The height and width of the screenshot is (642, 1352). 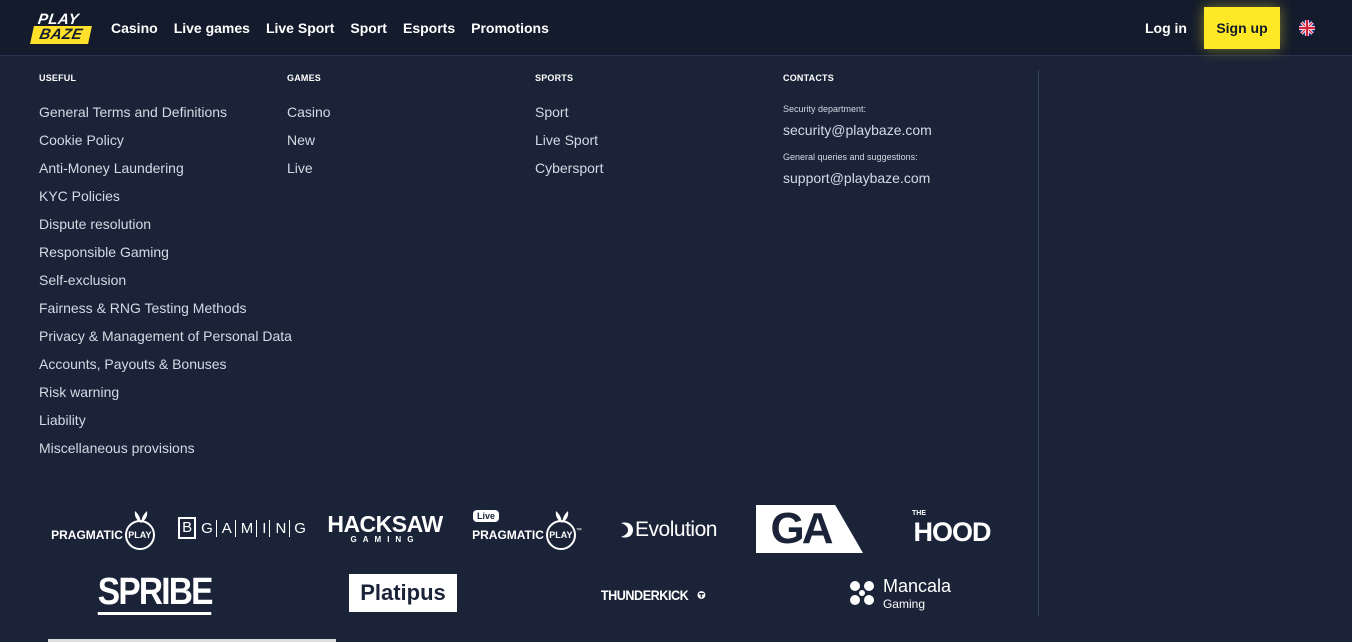 I want to click on sports-column: SPORTS Sport Live Sport Cybersport, so click(x=569, y=130).